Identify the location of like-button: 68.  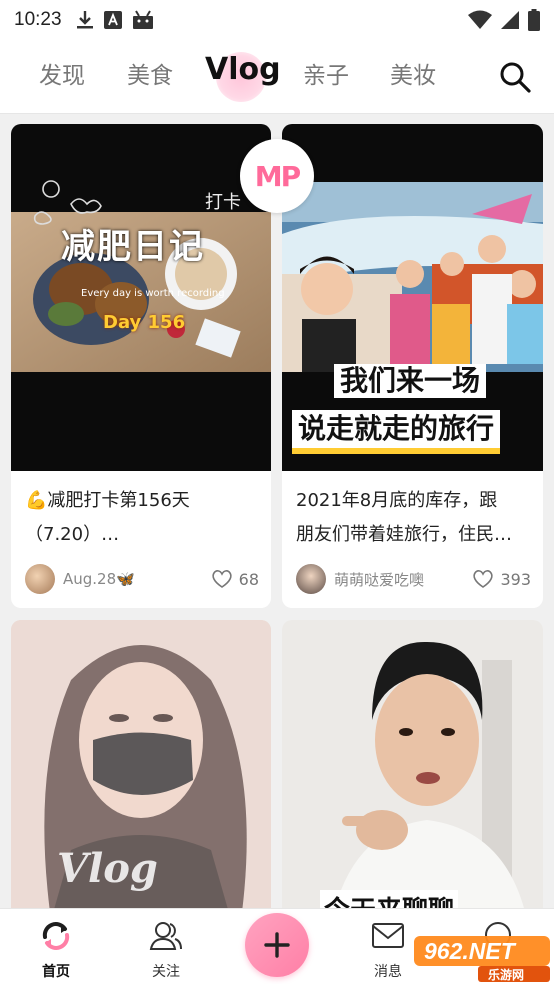
(235, 579).